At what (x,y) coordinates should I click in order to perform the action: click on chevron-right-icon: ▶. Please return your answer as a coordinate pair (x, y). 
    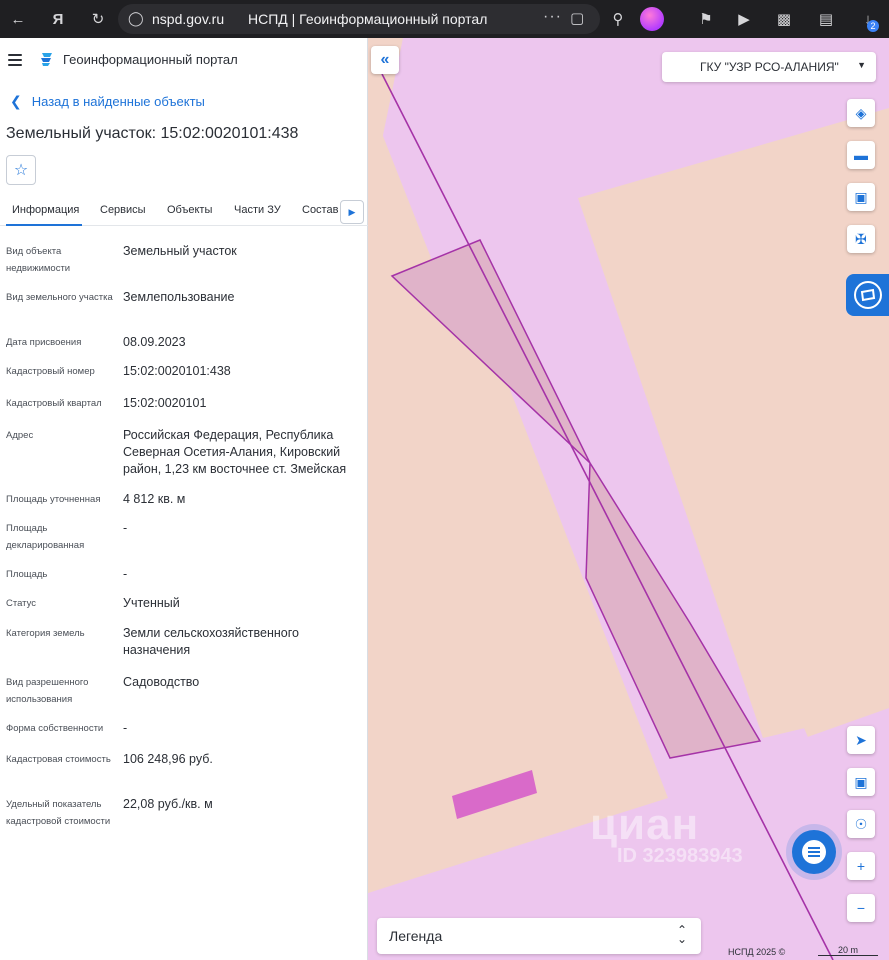
    Looking at the image, I should click on (352, 211).